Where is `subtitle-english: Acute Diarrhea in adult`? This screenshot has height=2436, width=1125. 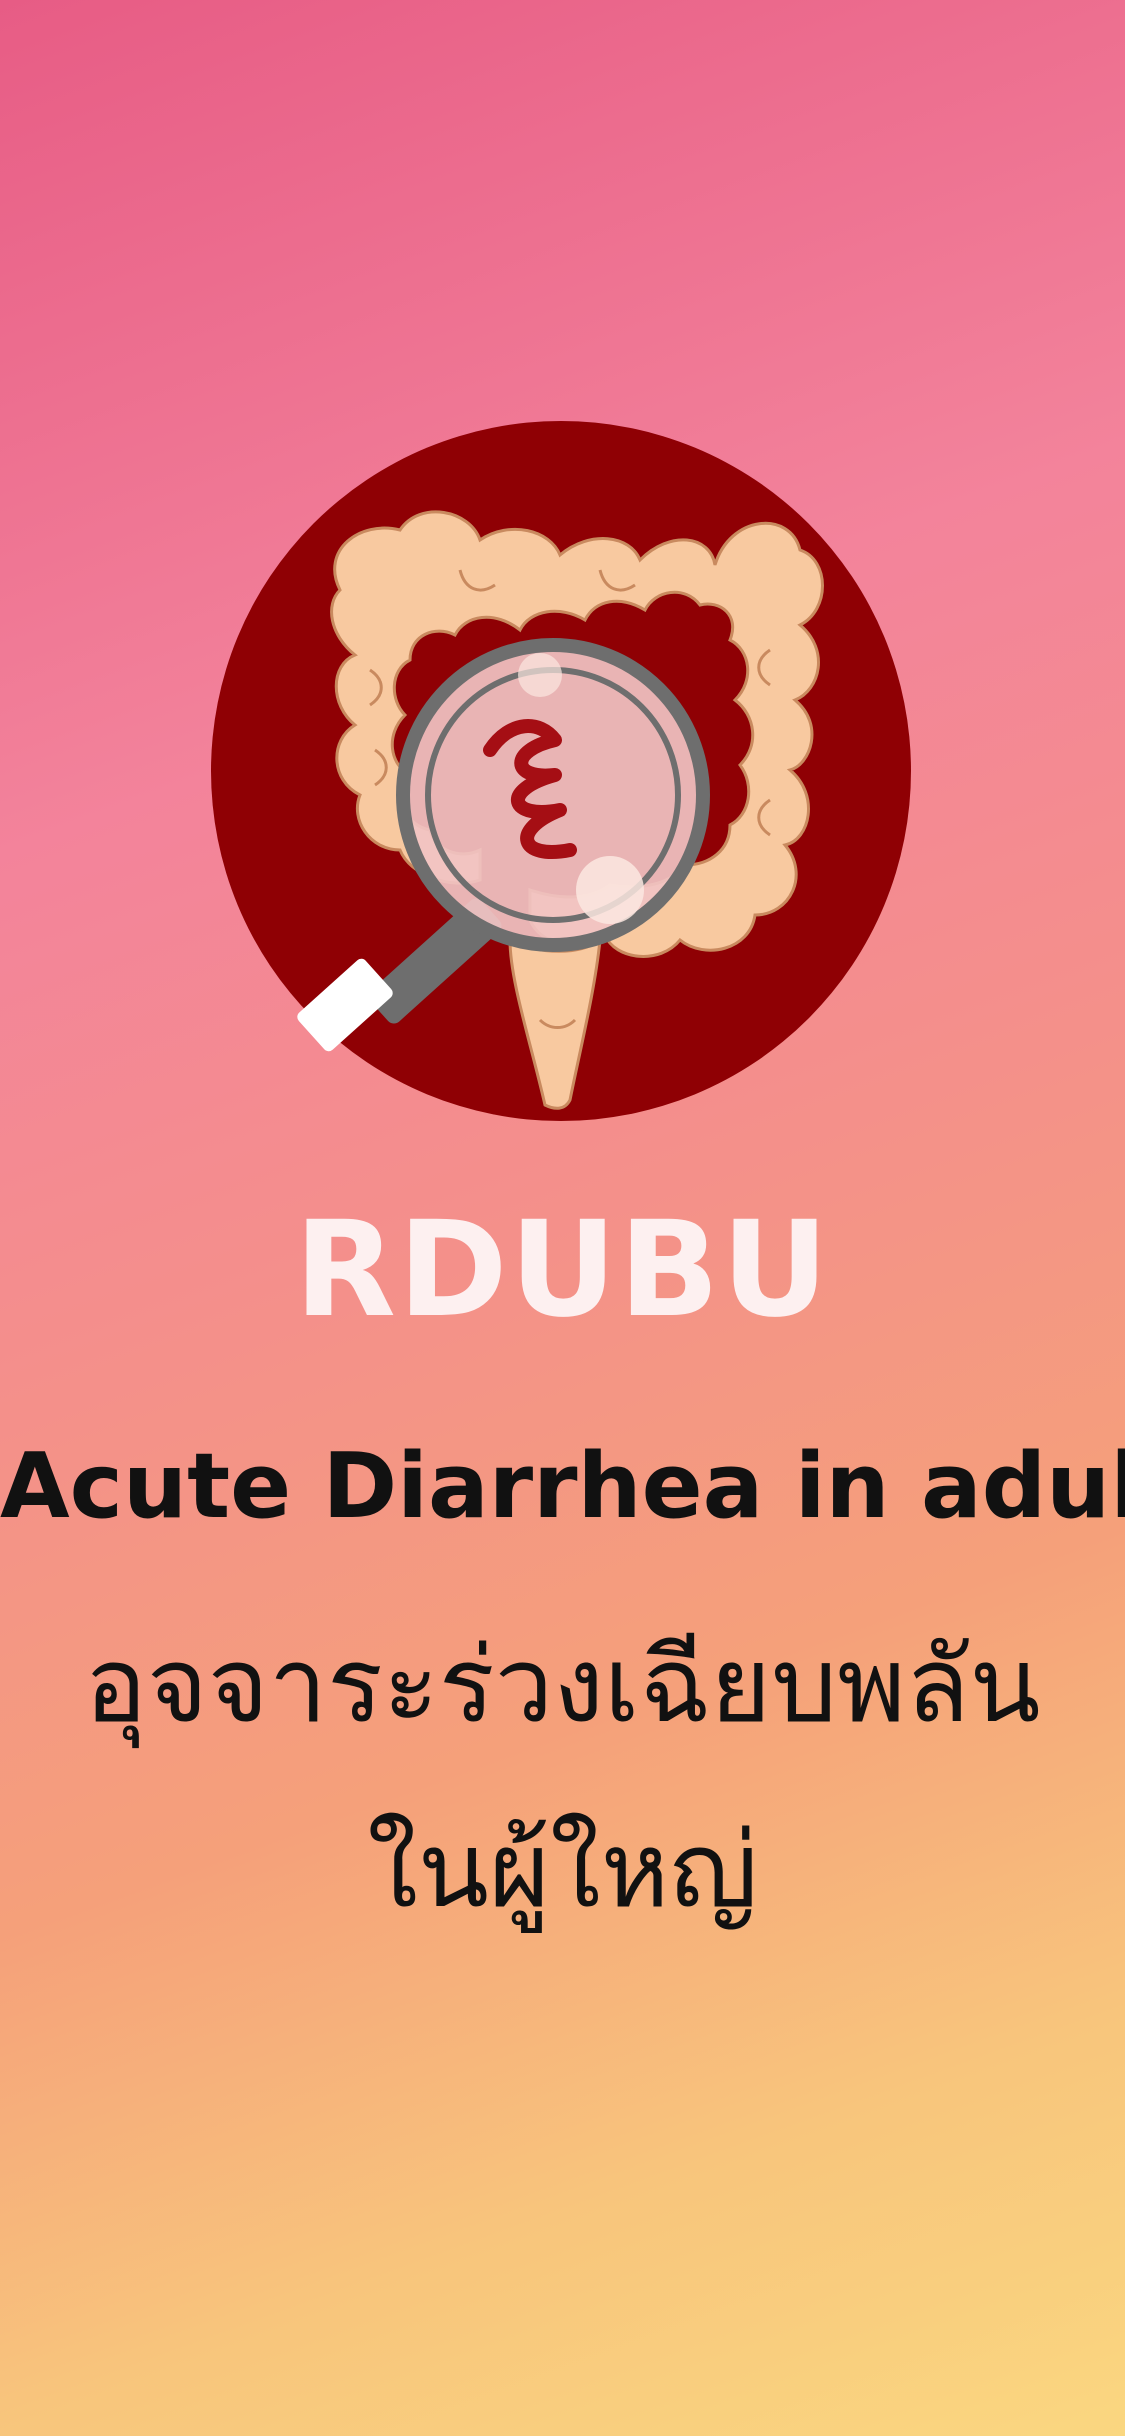
subtitle-english: Acute Diarrhea in adult is located at coordinates (562, 1486).